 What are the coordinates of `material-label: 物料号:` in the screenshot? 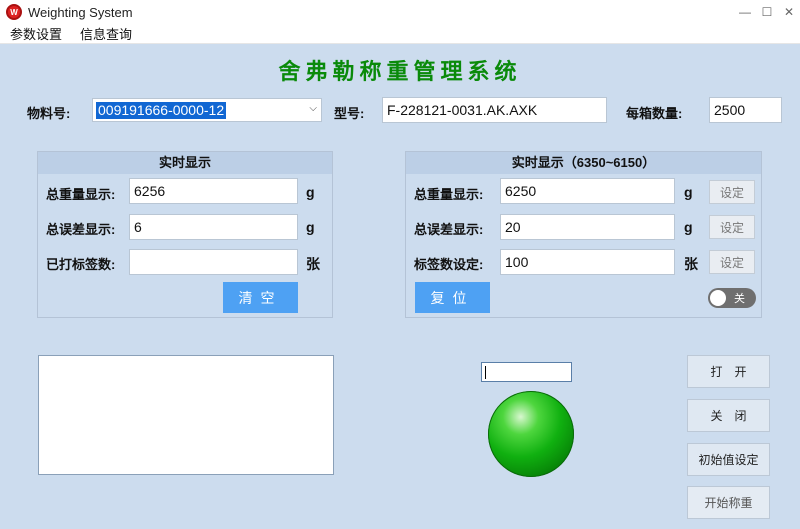 It's located at (49, 113).